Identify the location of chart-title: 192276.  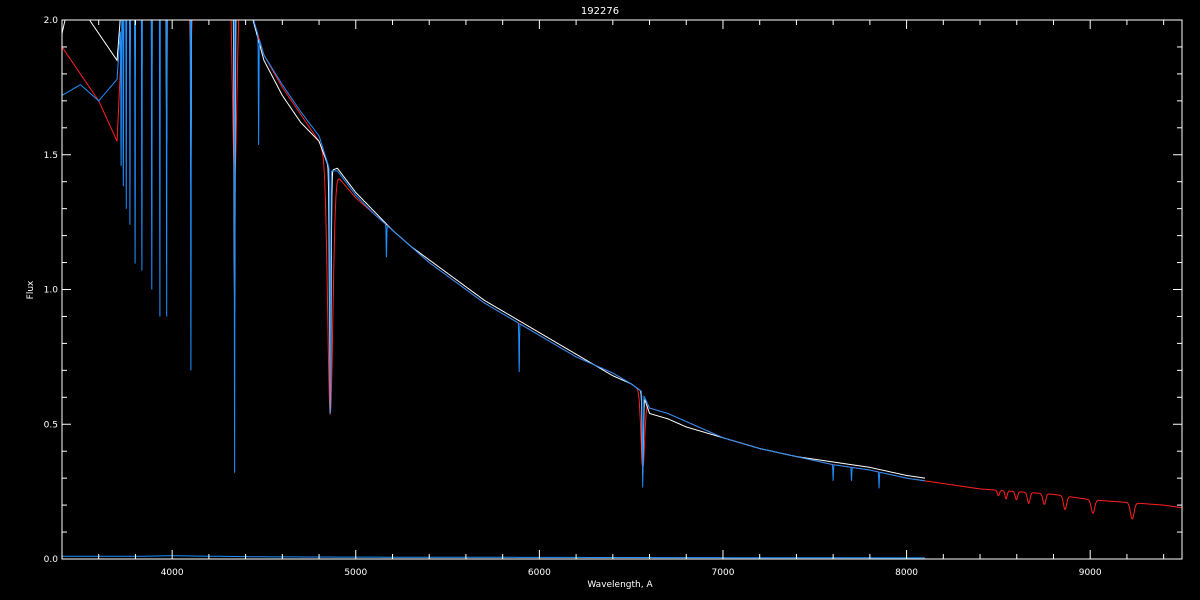
(600, 11).